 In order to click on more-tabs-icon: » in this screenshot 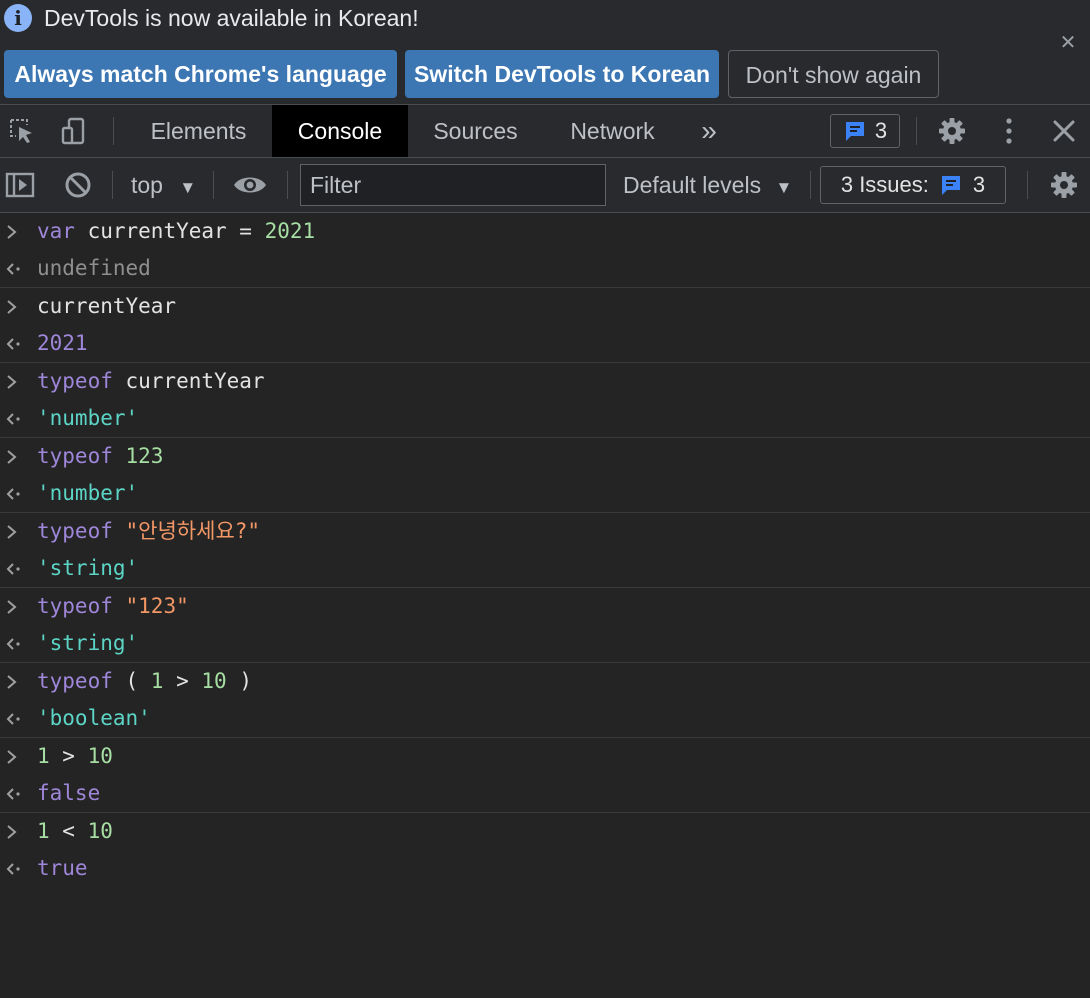, I will do `click(709, 131)`.